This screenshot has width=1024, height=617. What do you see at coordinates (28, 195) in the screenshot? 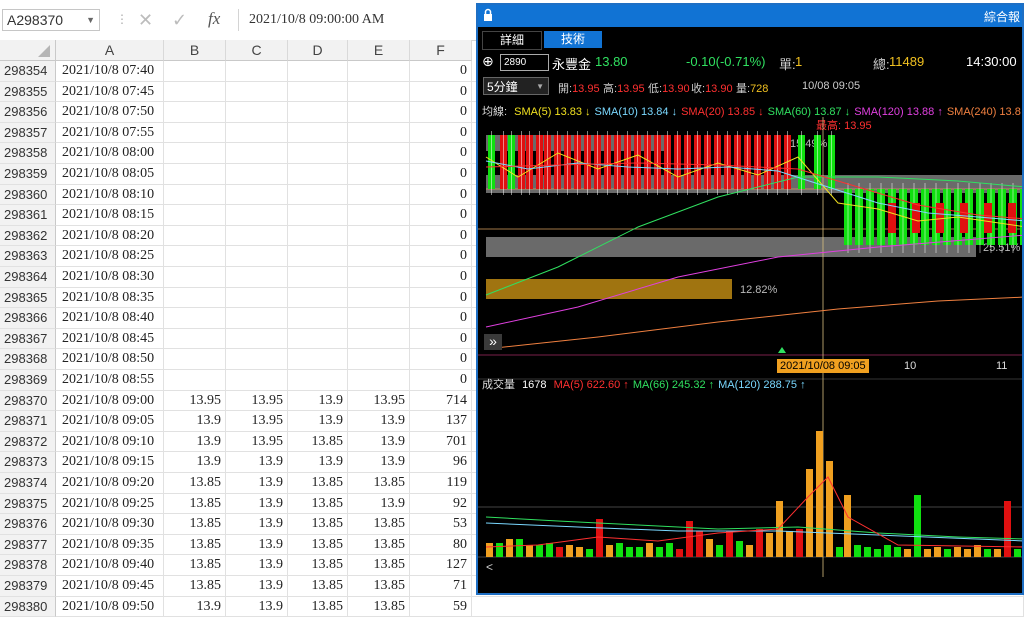
I see `row-number: 298360` at bounding box center [28, 195].